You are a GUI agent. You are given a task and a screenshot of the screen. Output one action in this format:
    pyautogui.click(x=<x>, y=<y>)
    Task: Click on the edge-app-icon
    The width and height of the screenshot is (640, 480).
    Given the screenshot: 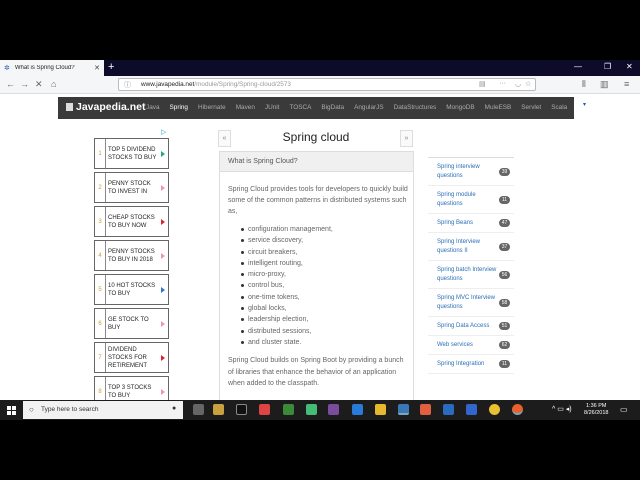 What is the action you would take?
    pyautogui.click(x=357, y=409)
    